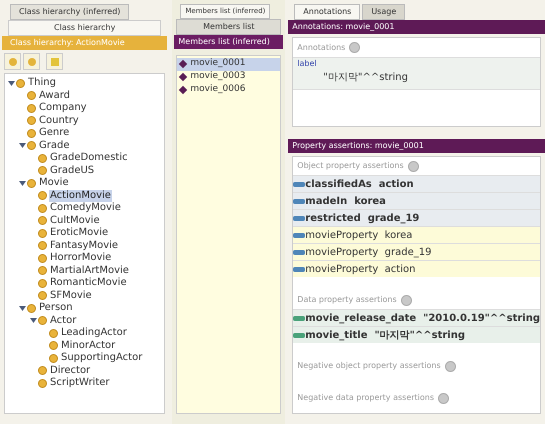 The height and width of the screenshot is (424, 545). Describe the element at coordinates (89, 158) in the screenshot. I see `tree-item: GradeDomestic` at that location.